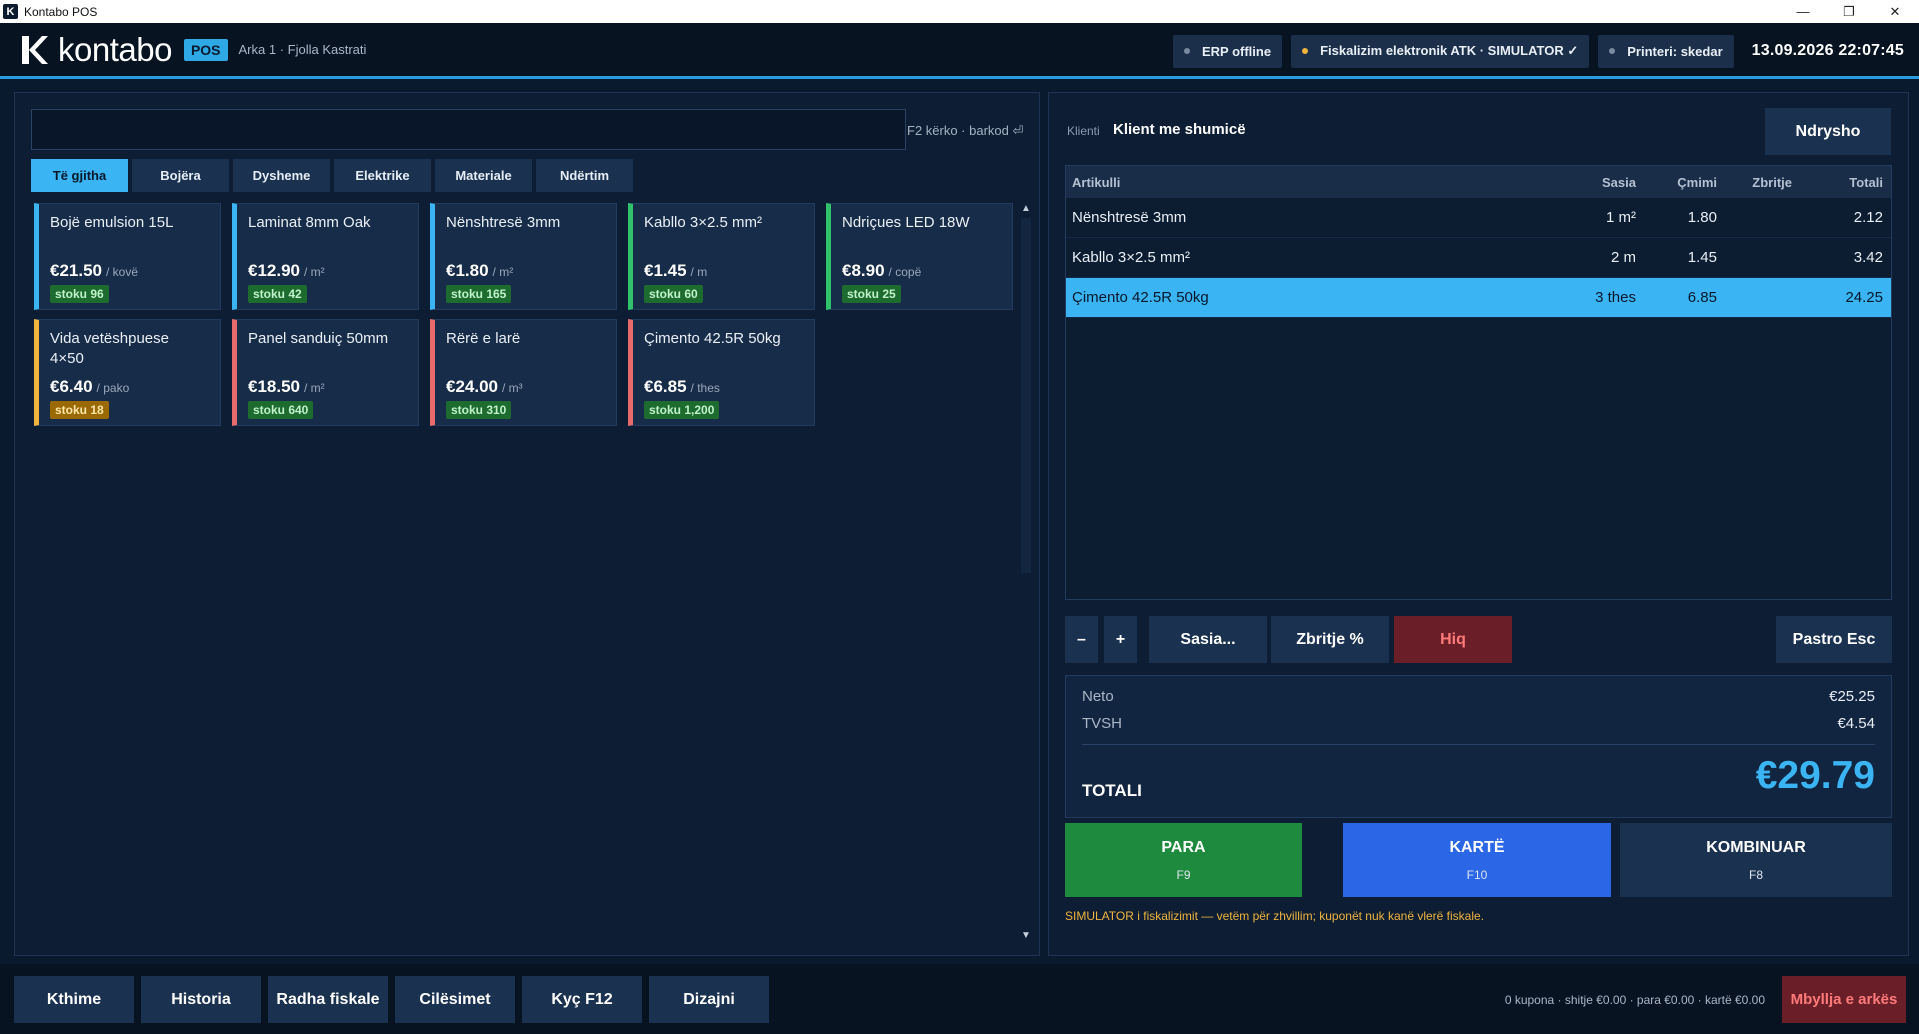 The width and height of the screenshot is (1919, 1034). Describe the element at coordinates (1852, 696) in the screenshot. I see `net-value: €25.25` at that location.